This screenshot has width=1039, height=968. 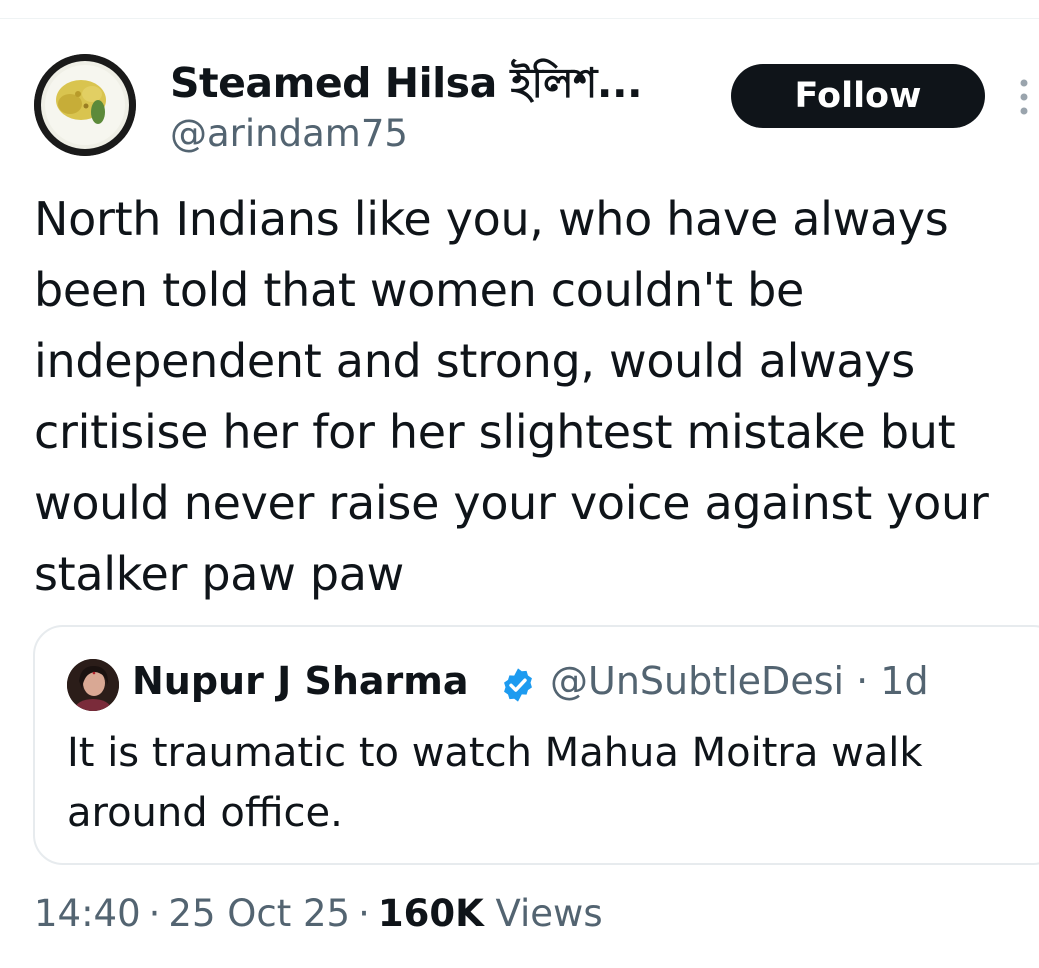 I want to click on hilsa-dish-image, so click(x=85, y=105).